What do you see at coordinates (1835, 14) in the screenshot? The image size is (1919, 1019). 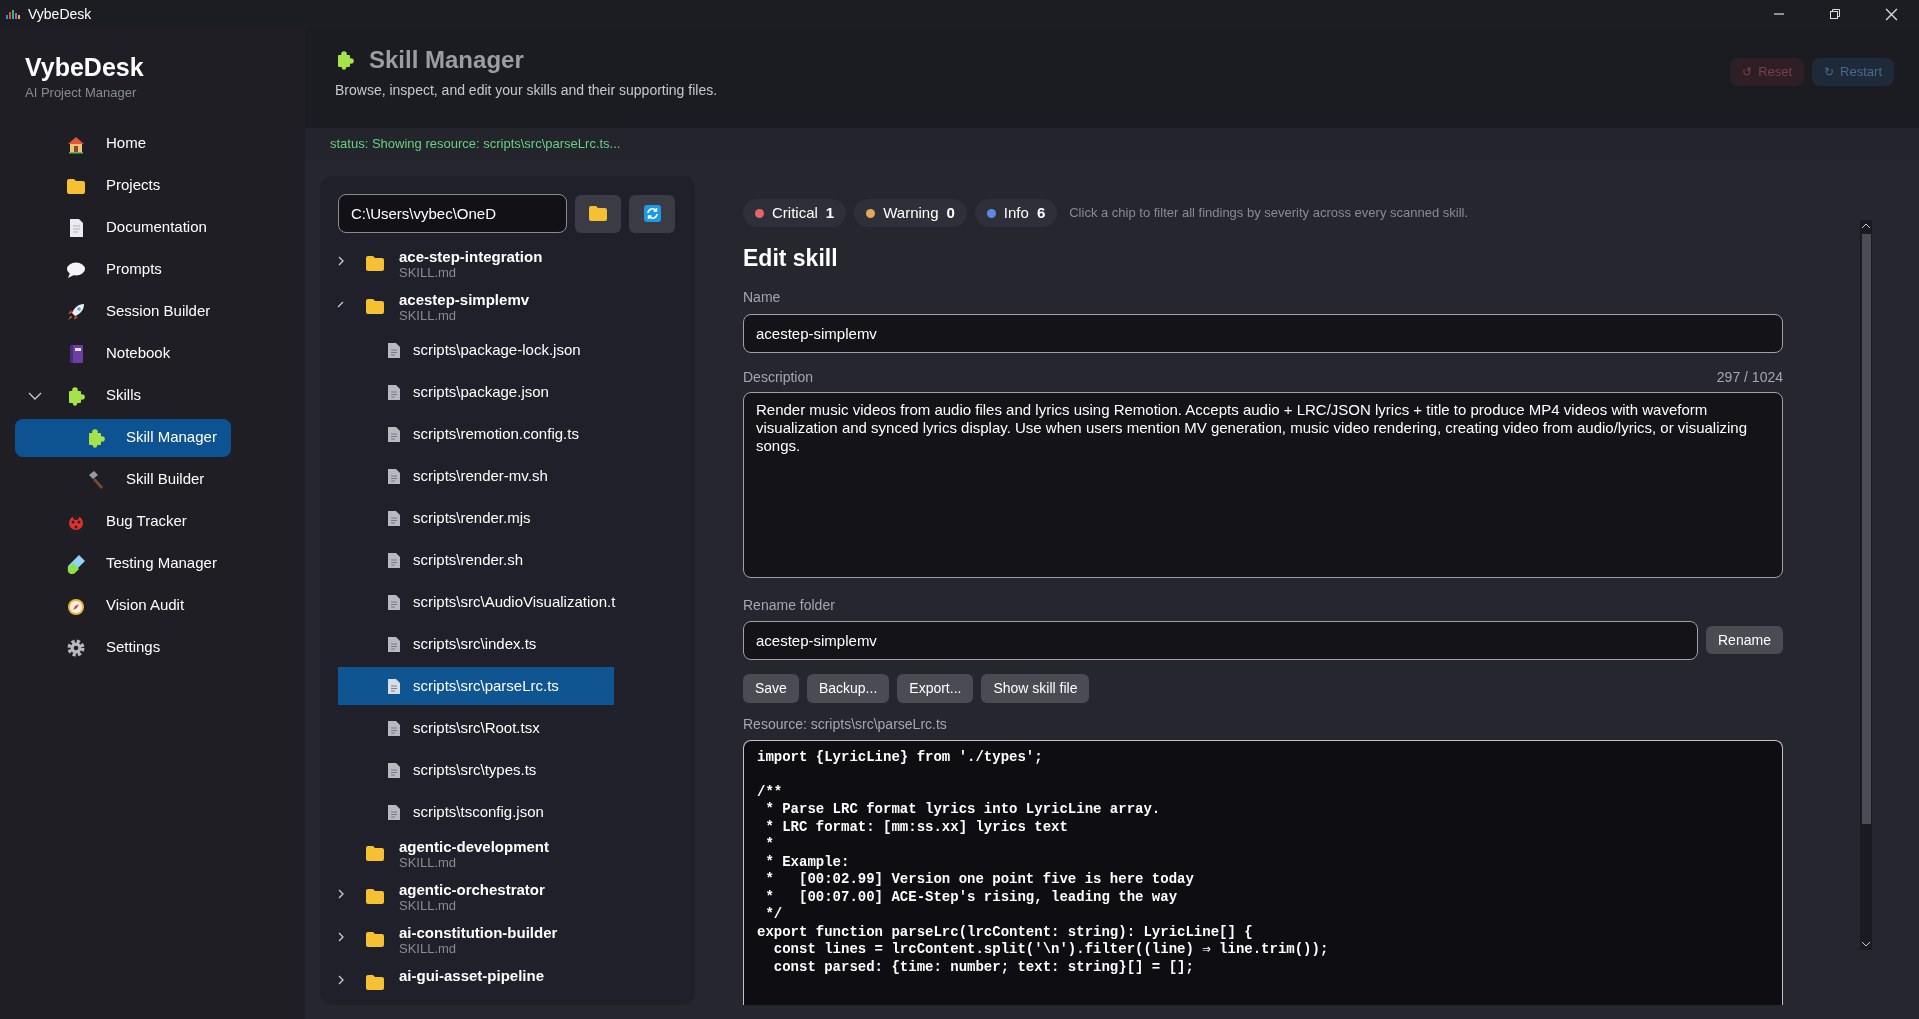 I see `restore-icon` at bounding box center [1835, 14].